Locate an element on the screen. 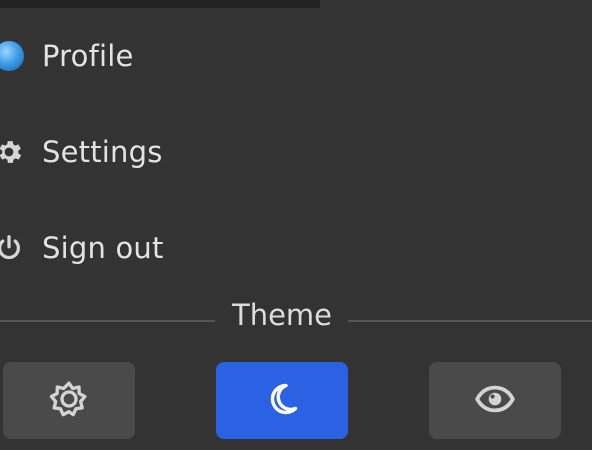 The image size is (592, 450). menu-item-settings: Settings is located at coordinates (296, 152).